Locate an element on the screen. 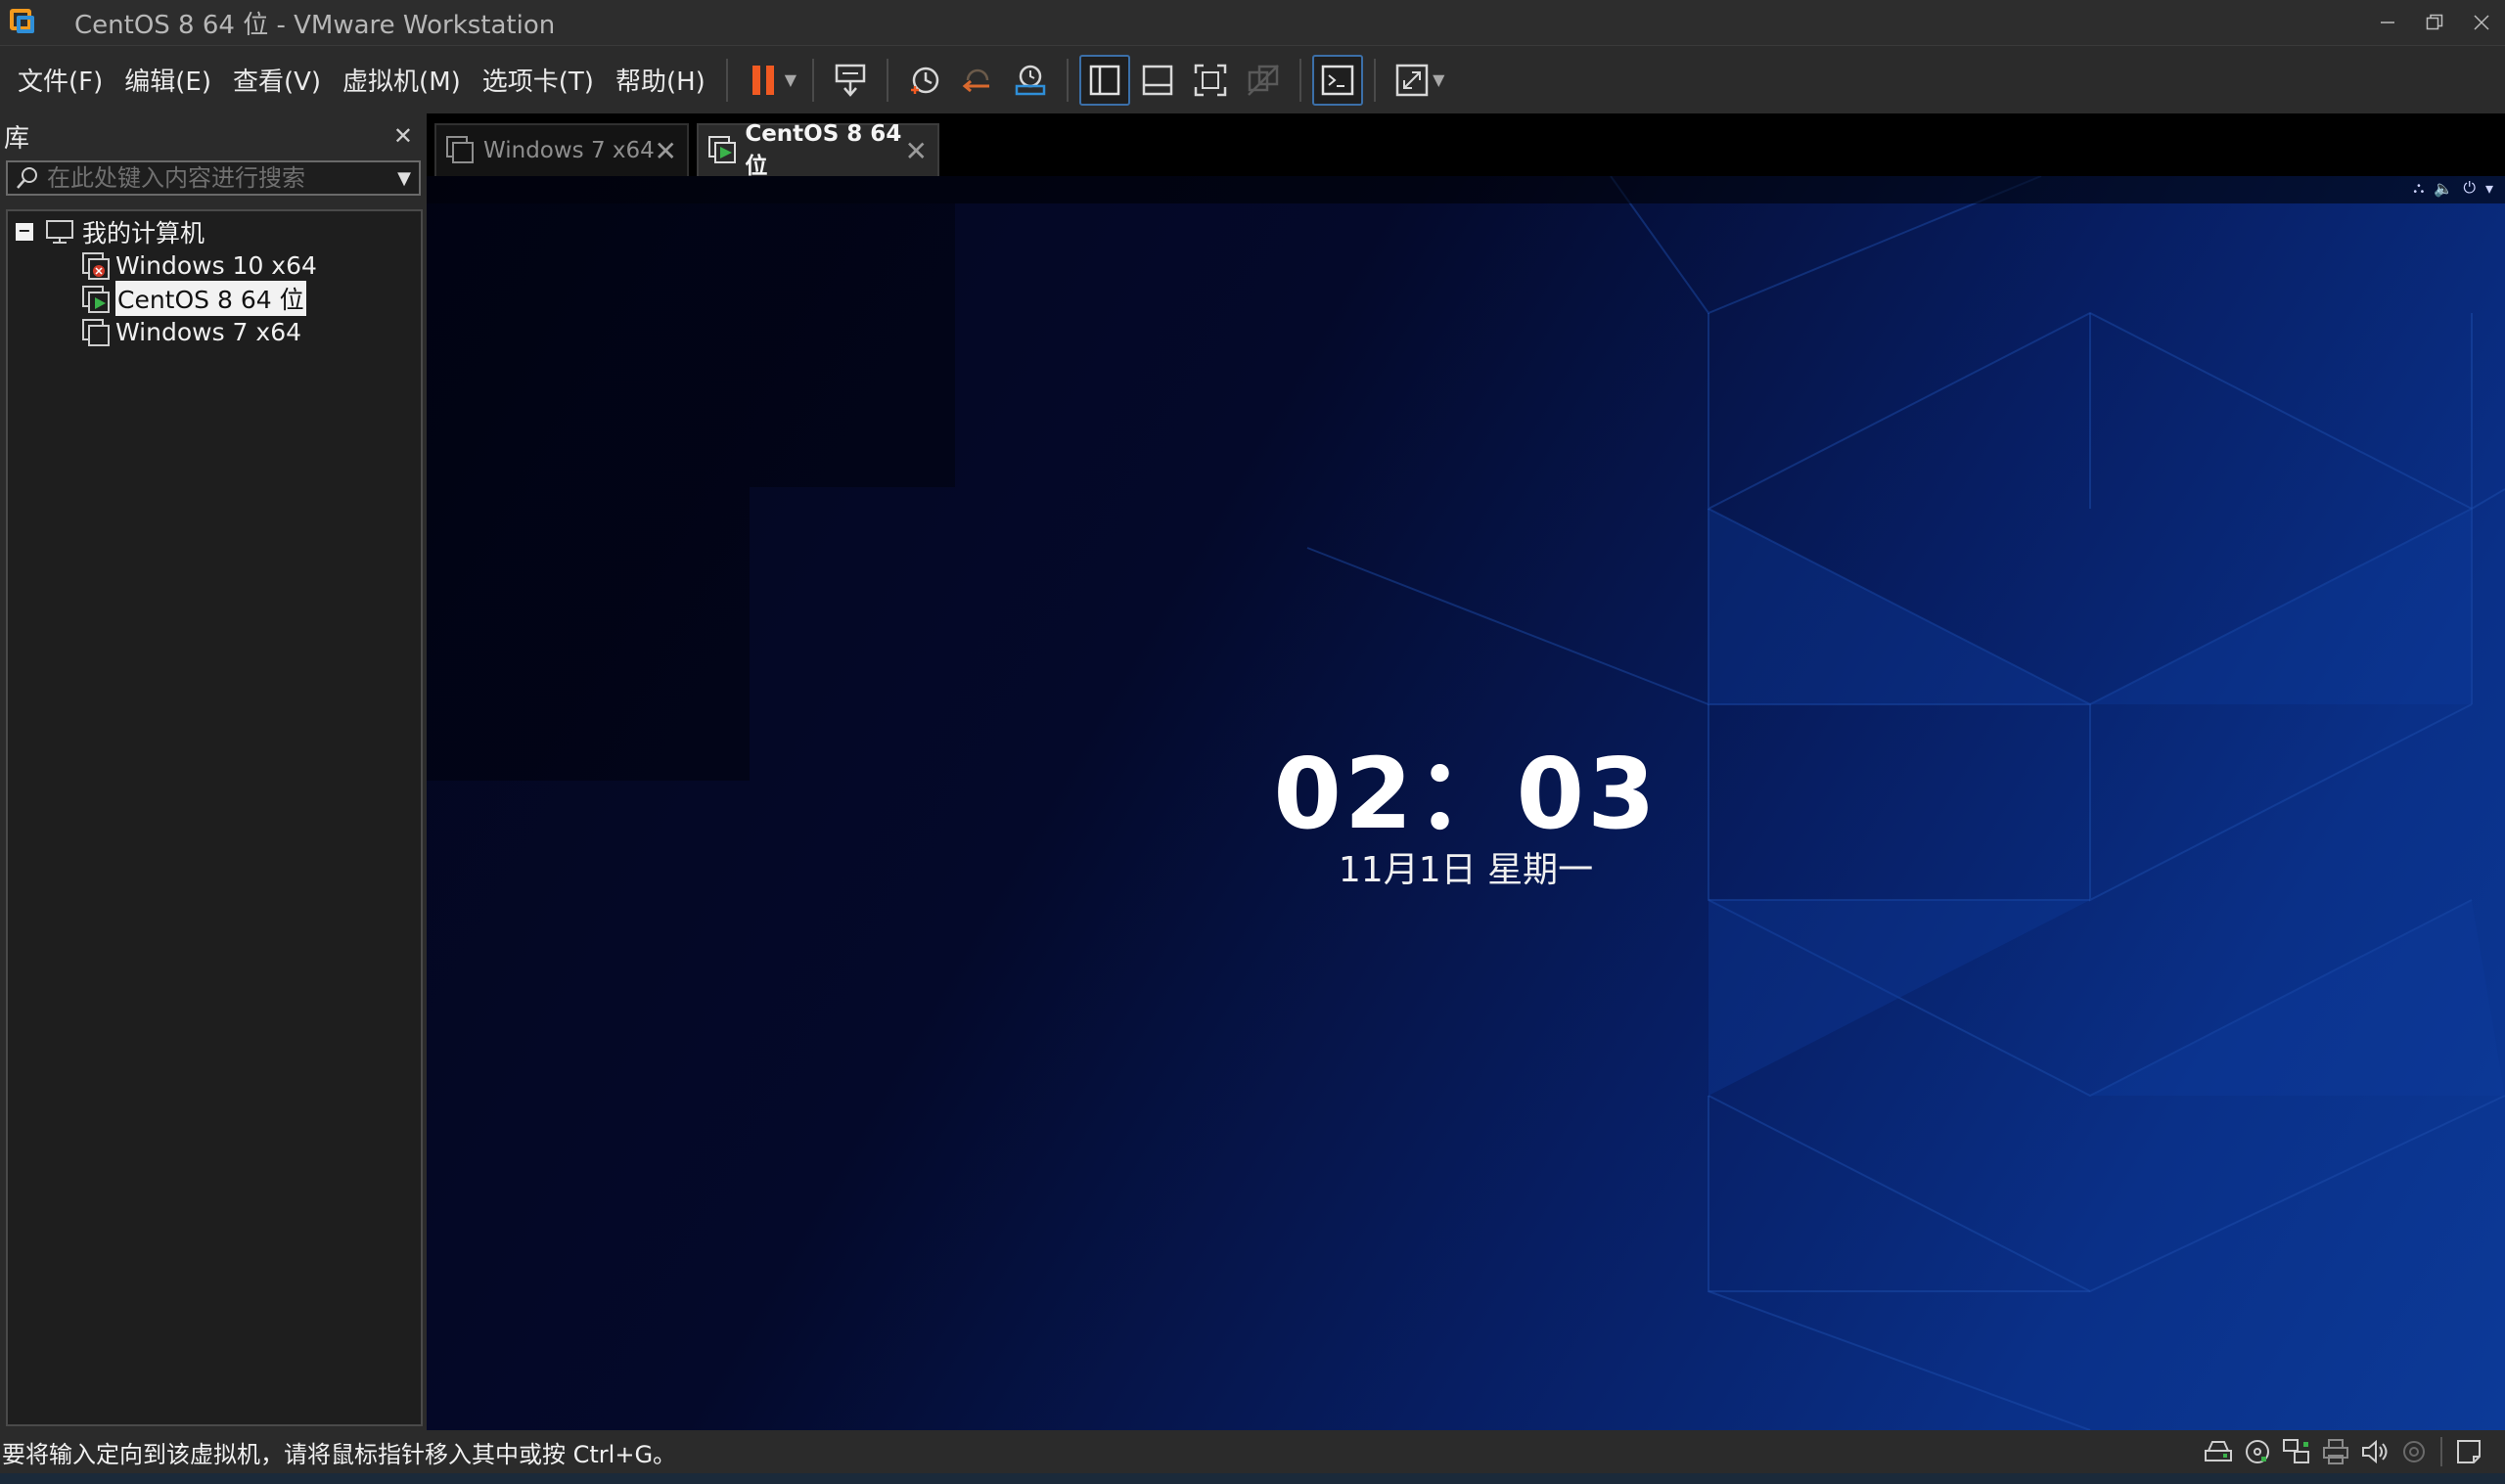 This screenshot has width=2505, height=1484. pause-dropdown-icon: ▼ is located at coordinates (791, 79).